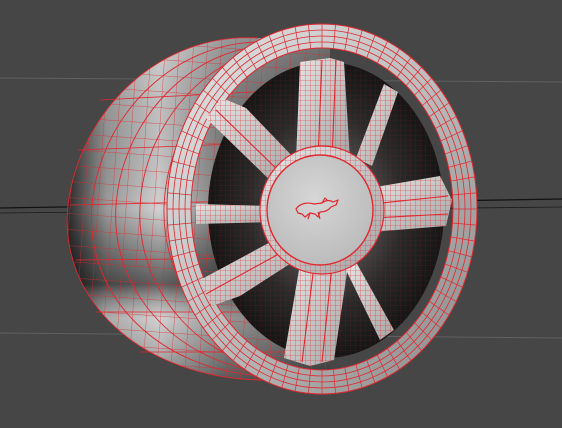 The height and width of the screenshot is (428, 562). What do you see at coordinates (320, 210) in the screenshot?
I see `center-cap` at bounding box center [320, 210].